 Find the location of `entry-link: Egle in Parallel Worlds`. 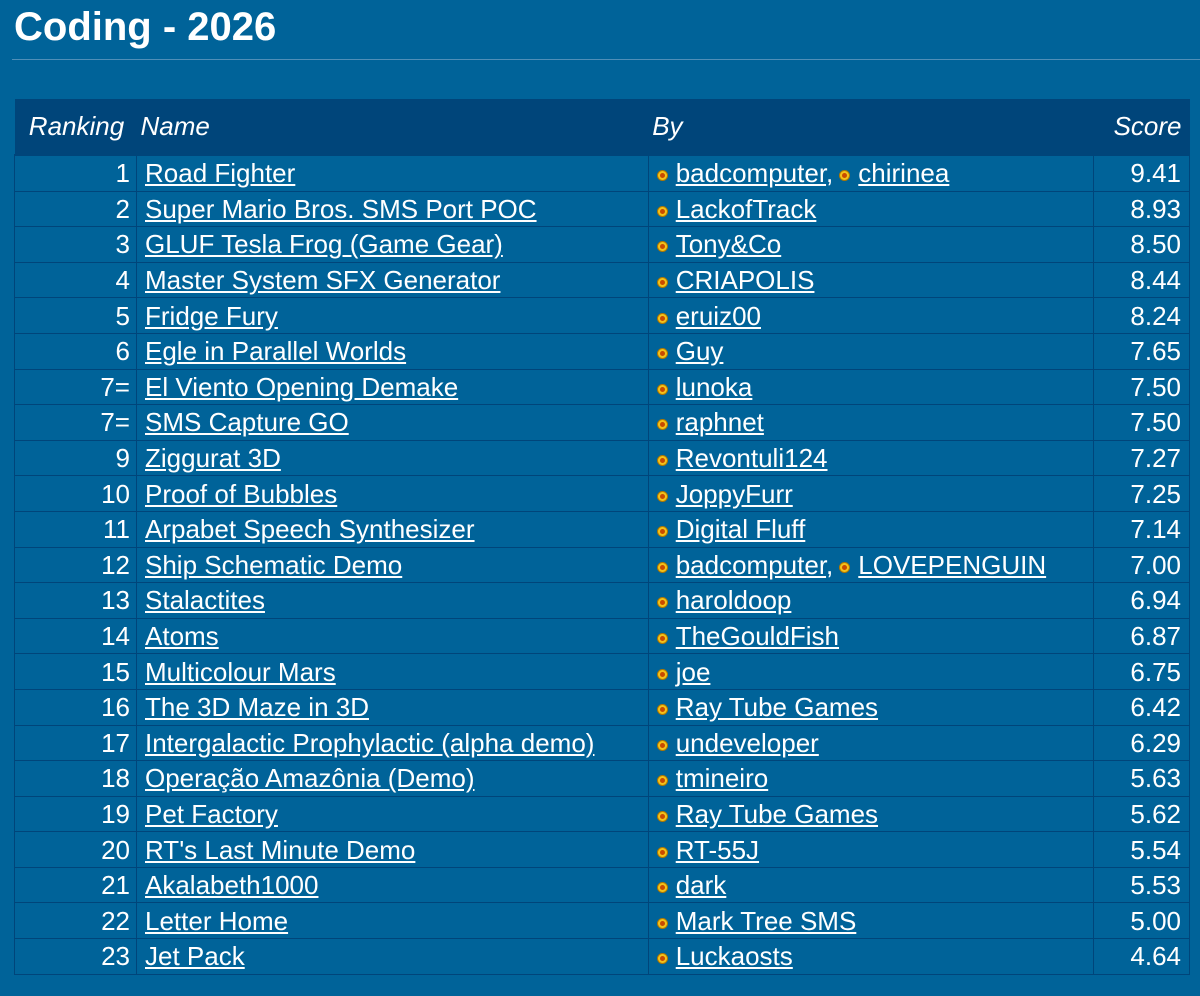

entry-link: Egle in Parallel Worlds is located at coordinates (275, 351).